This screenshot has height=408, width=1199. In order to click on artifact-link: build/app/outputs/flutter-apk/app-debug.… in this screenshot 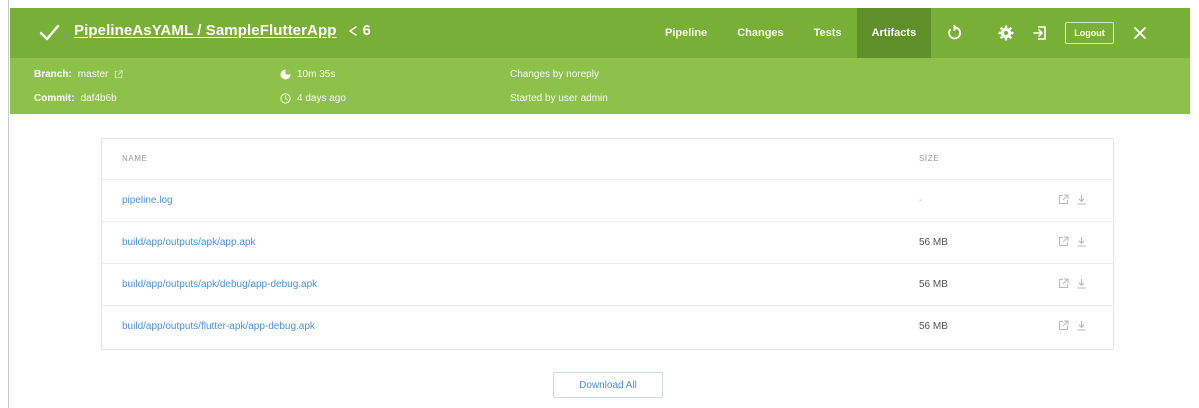, I will do `click(218, 326)`.